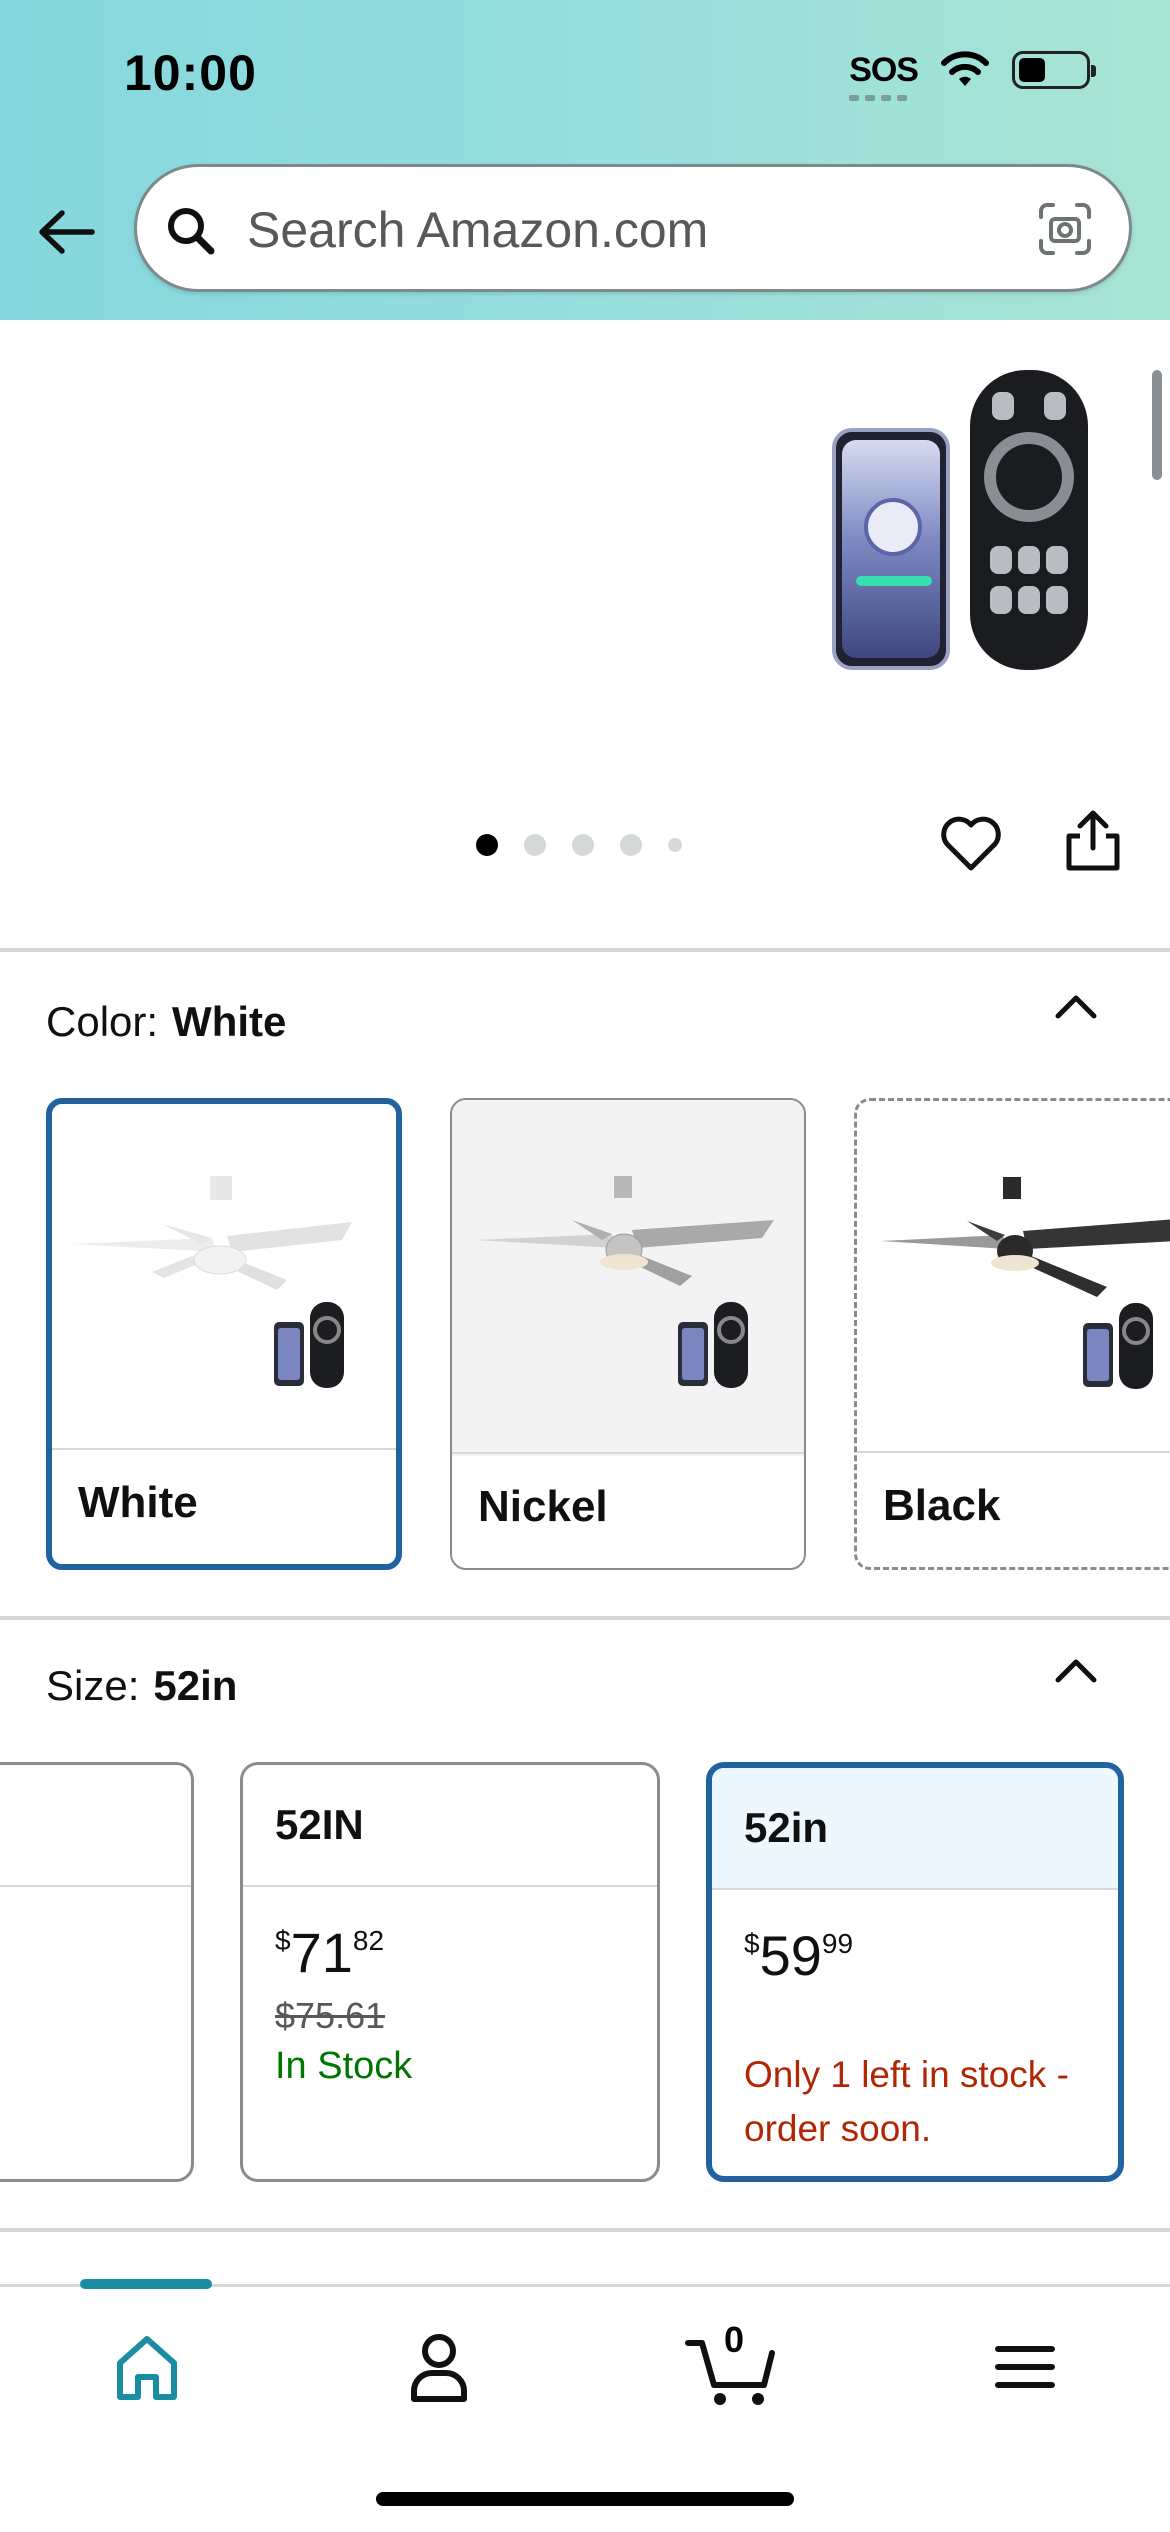 The width and height of the screenshot is (1170, 2532). I want to click on price-fraction: 82, so click(368, 1940).